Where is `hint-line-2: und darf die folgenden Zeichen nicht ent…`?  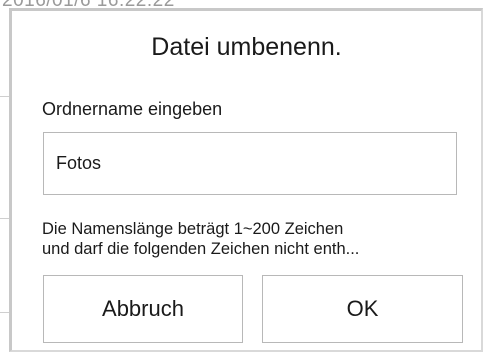
hint-line-2: und darf die folgenden Zeichen nicht ent… is located at coordinates (201, 249).